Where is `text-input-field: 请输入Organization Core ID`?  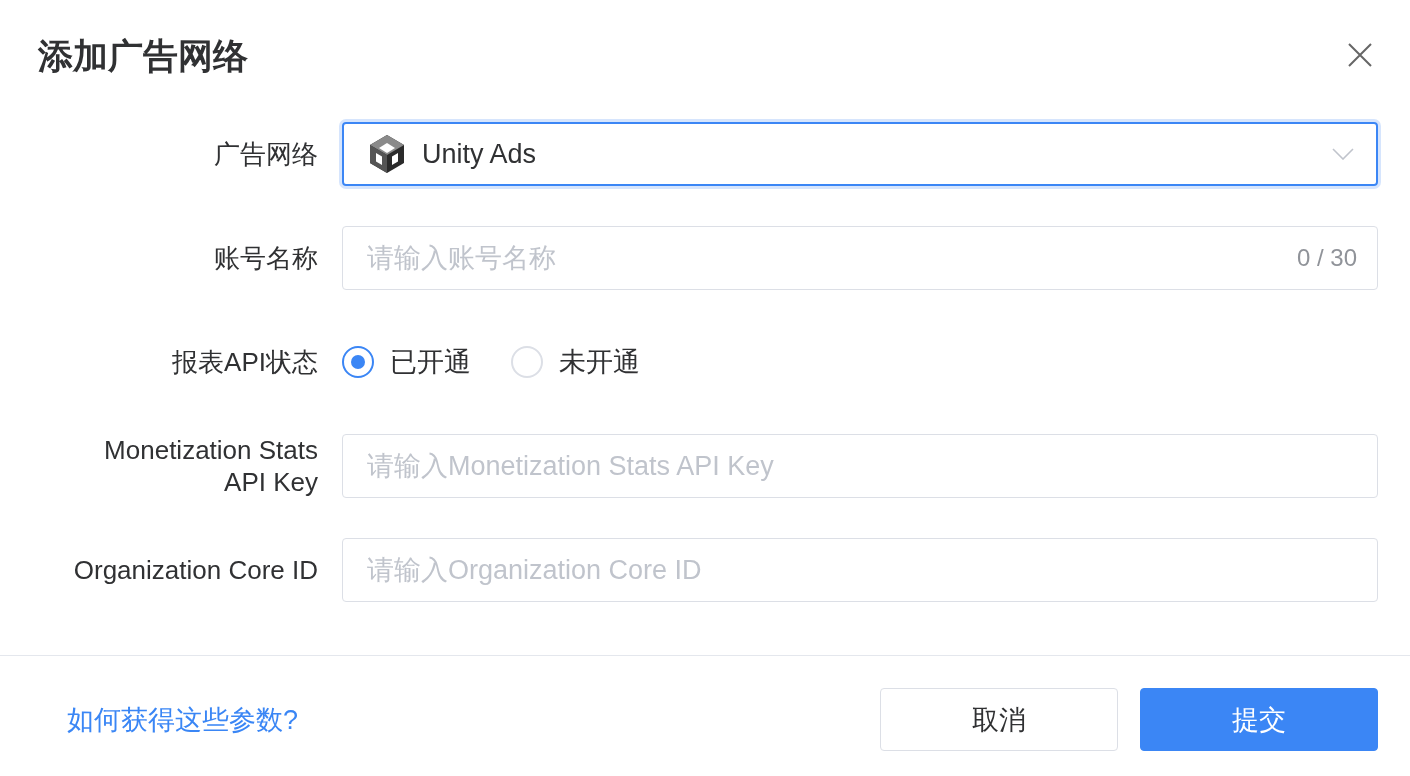
text-input-field: 请输入Organization Core ID is located at coordinates (860, 570).